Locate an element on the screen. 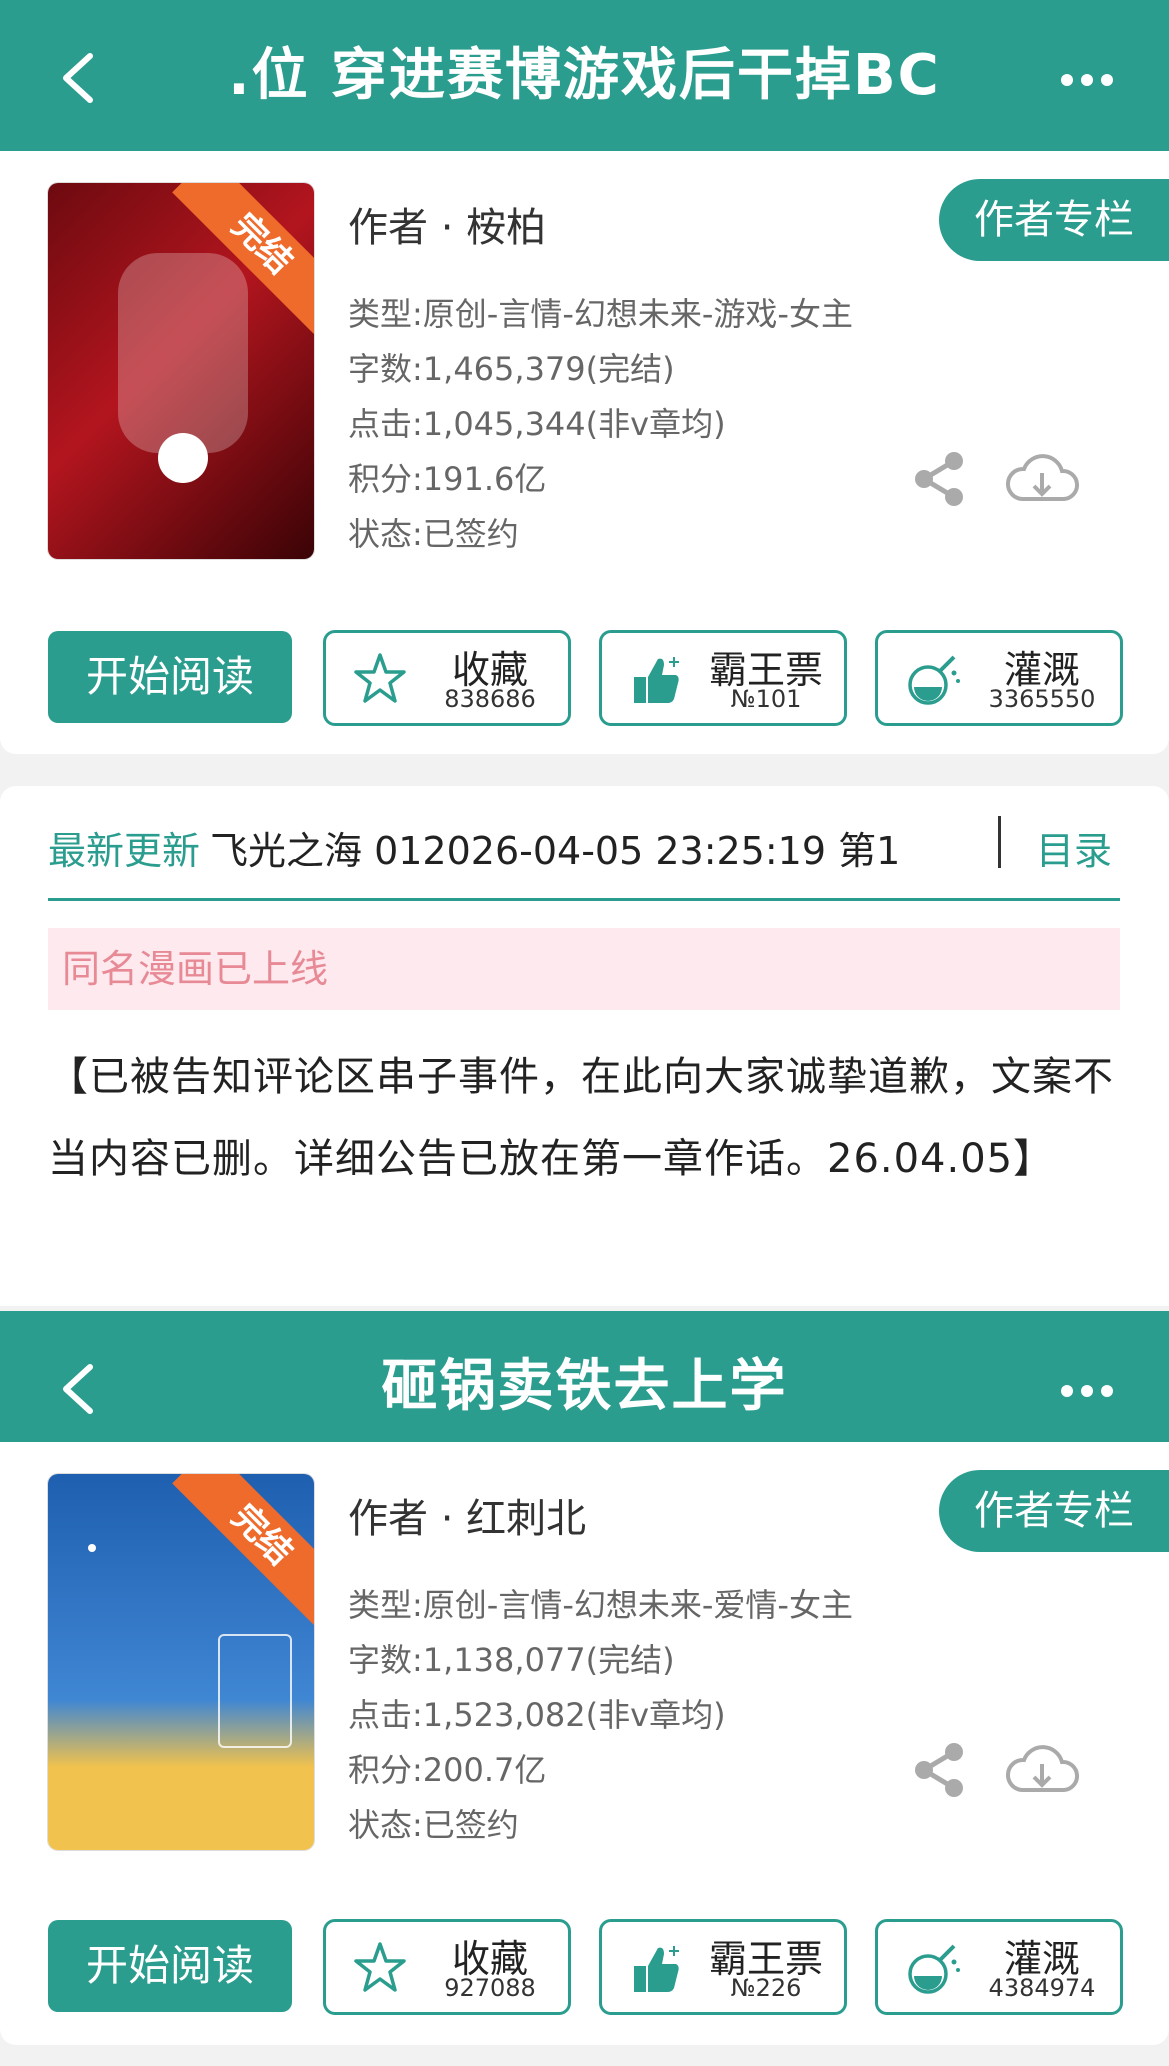  favorite-button: 收藏 838686 is located at coordinates (447, 678).